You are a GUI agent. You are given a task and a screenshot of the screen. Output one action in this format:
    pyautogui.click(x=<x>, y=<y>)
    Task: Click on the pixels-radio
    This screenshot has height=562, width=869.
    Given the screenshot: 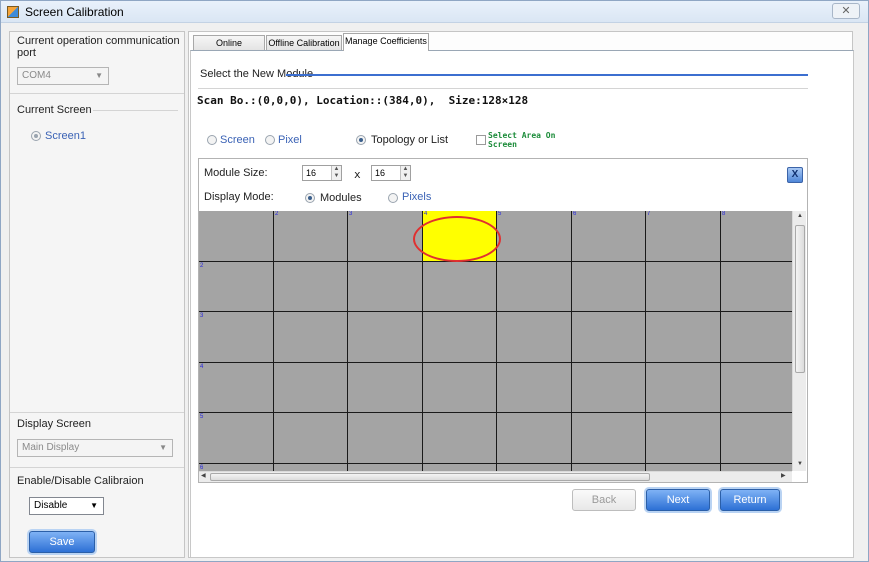 What is the action you would take?
    pyautogui.click(x=393, y=198)
    